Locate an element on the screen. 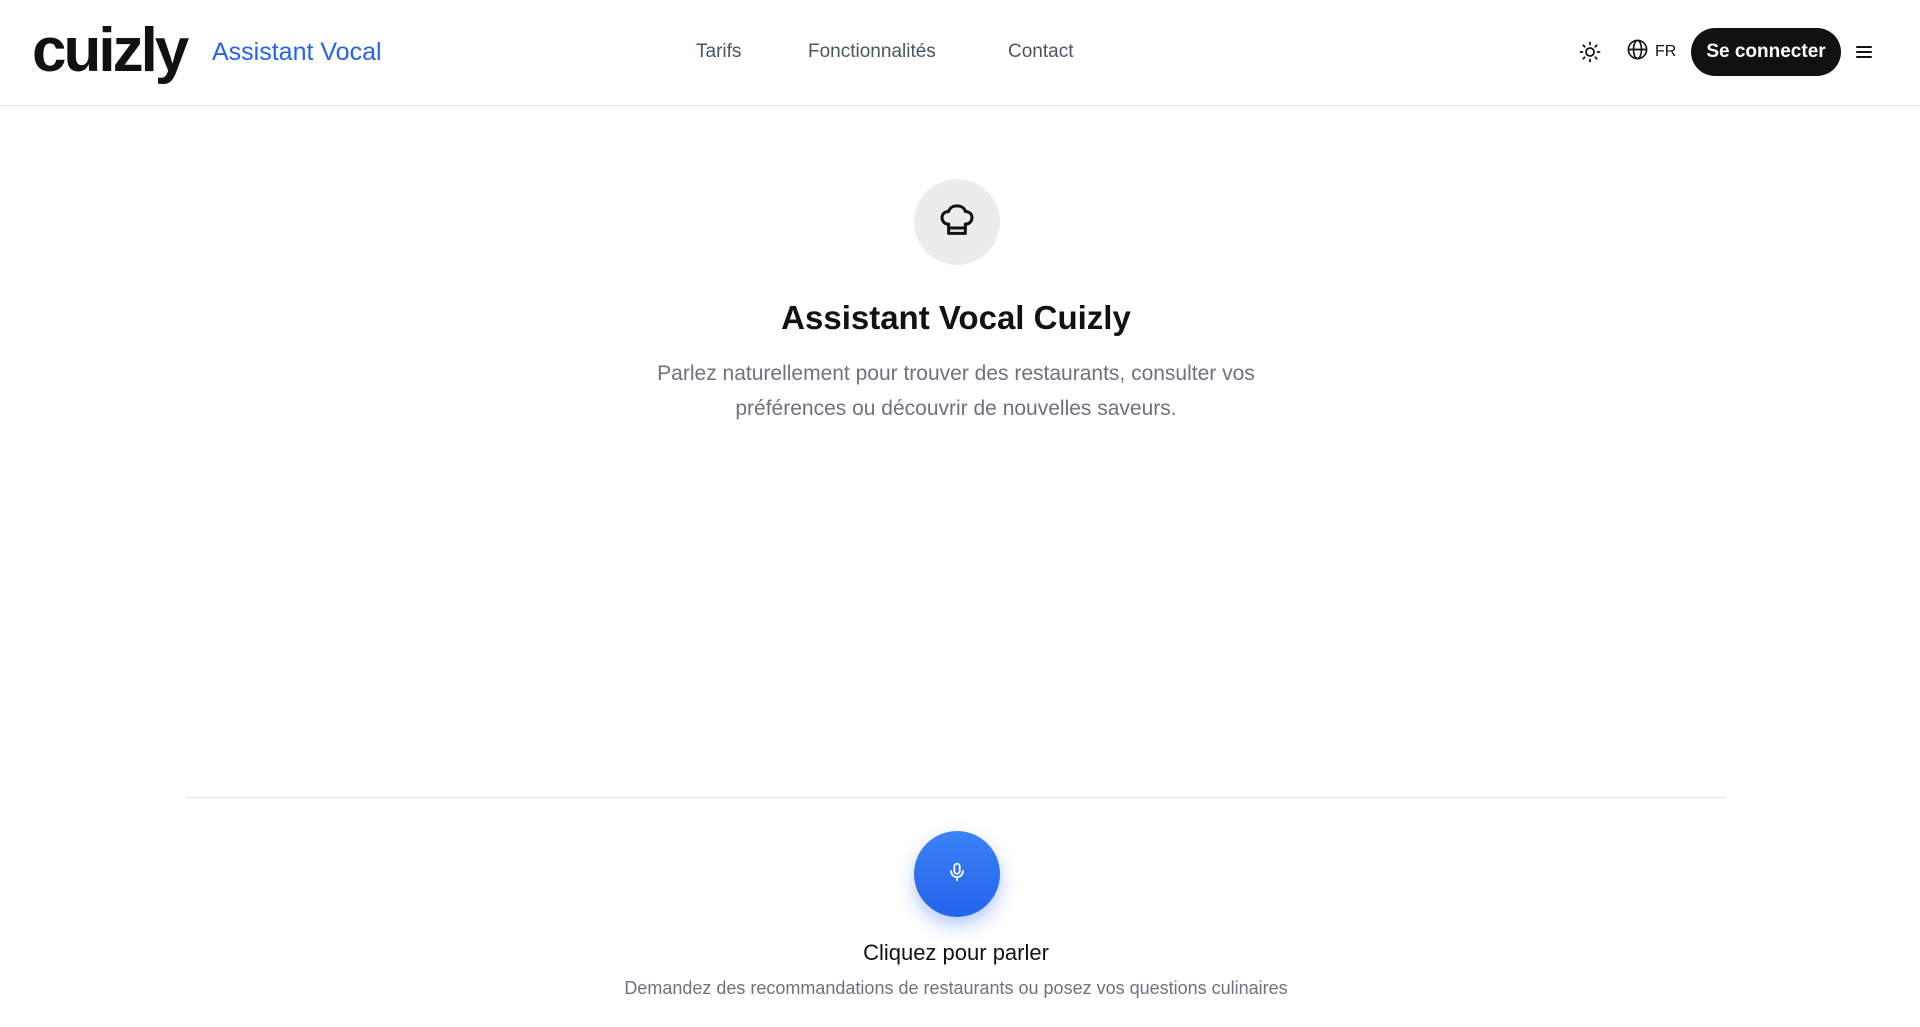  hamburger-icon is located at coordinates (1864, 52).